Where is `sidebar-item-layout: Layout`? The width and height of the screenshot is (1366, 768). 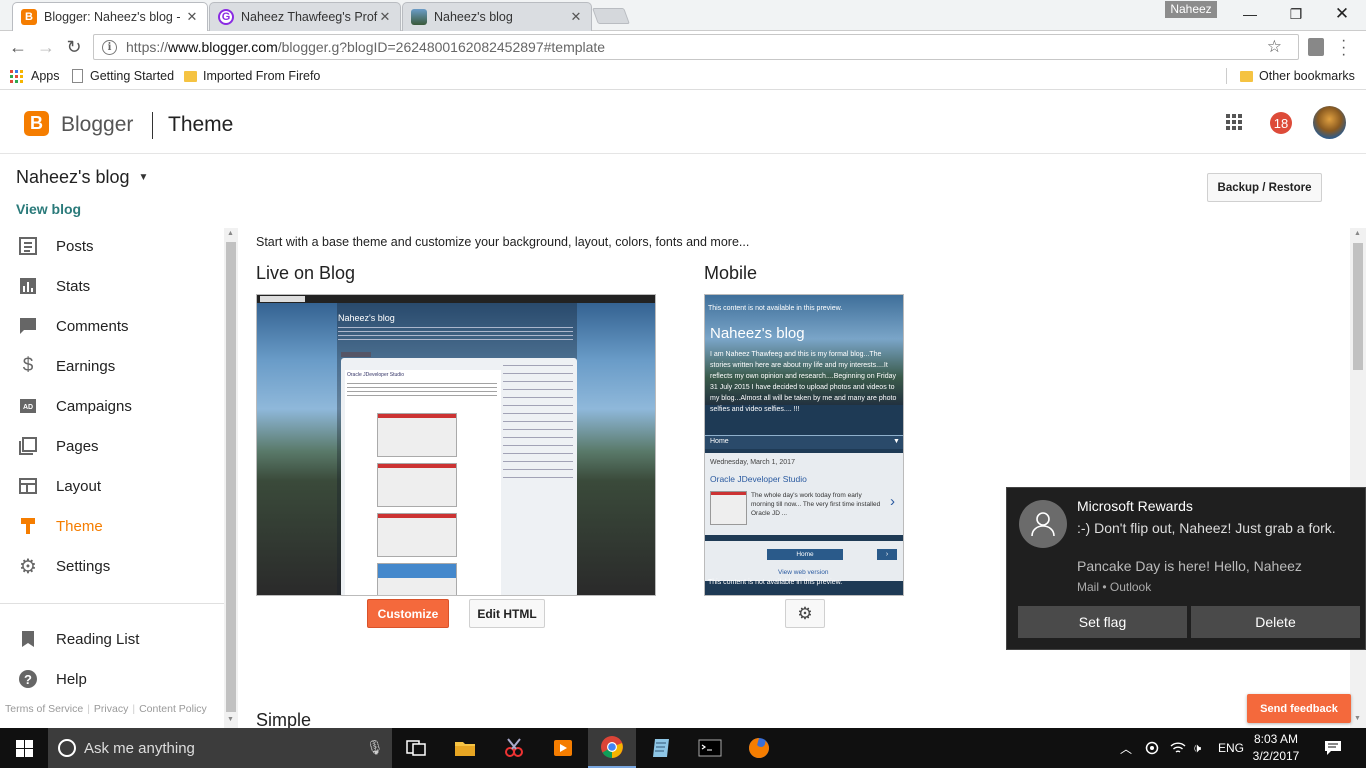
sidebar-item-layout: Layout is located at coordinates (111, 486).